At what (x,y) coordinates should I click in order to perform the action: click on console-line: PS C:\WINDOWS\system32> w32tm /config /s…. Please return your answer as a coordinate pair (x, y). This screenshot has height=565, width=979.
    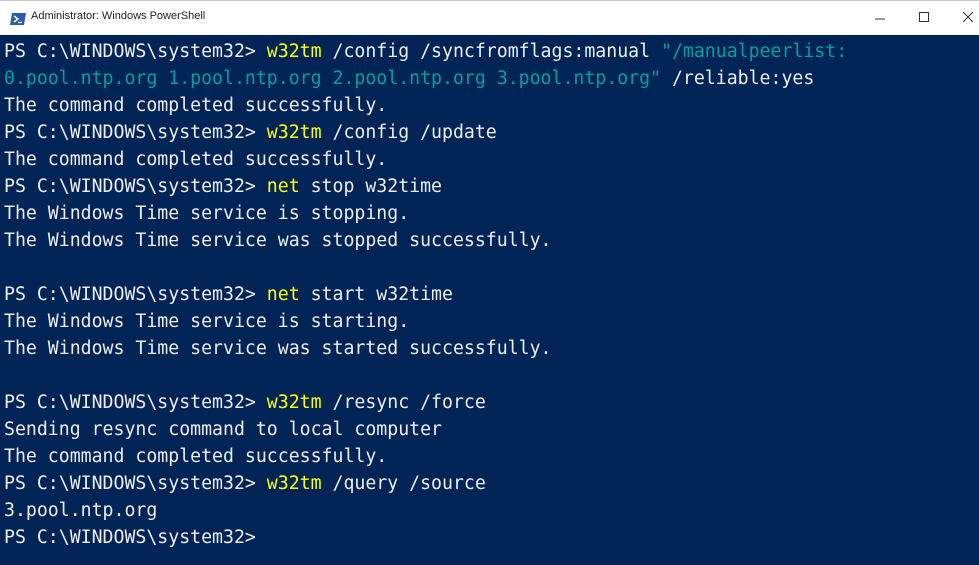
    Looking at the image, I should click on (425, 51).